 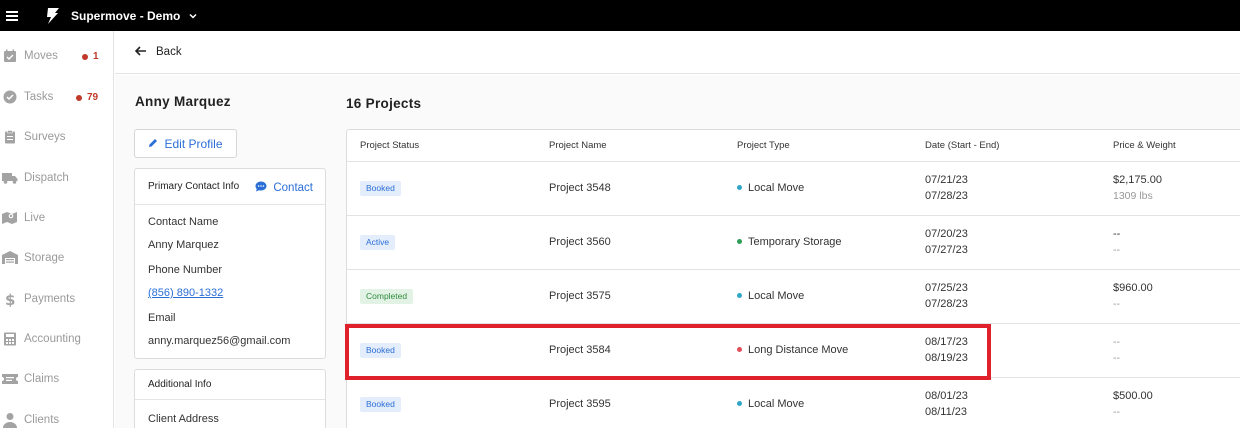 I want to click on sidebar-item-label: Clients, so click(x=42, y=420).